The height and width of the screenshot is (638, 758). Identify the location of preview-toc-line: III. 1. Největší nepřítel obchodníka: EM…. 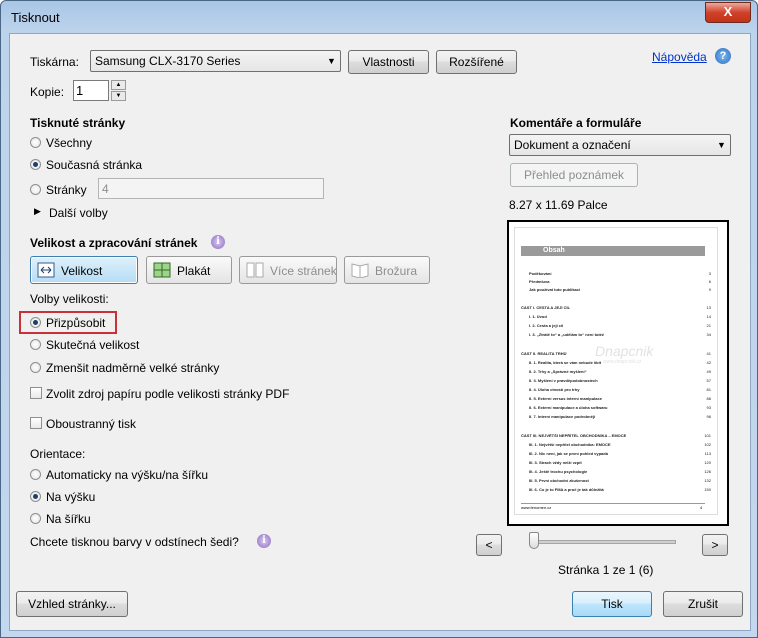
(616, 445).